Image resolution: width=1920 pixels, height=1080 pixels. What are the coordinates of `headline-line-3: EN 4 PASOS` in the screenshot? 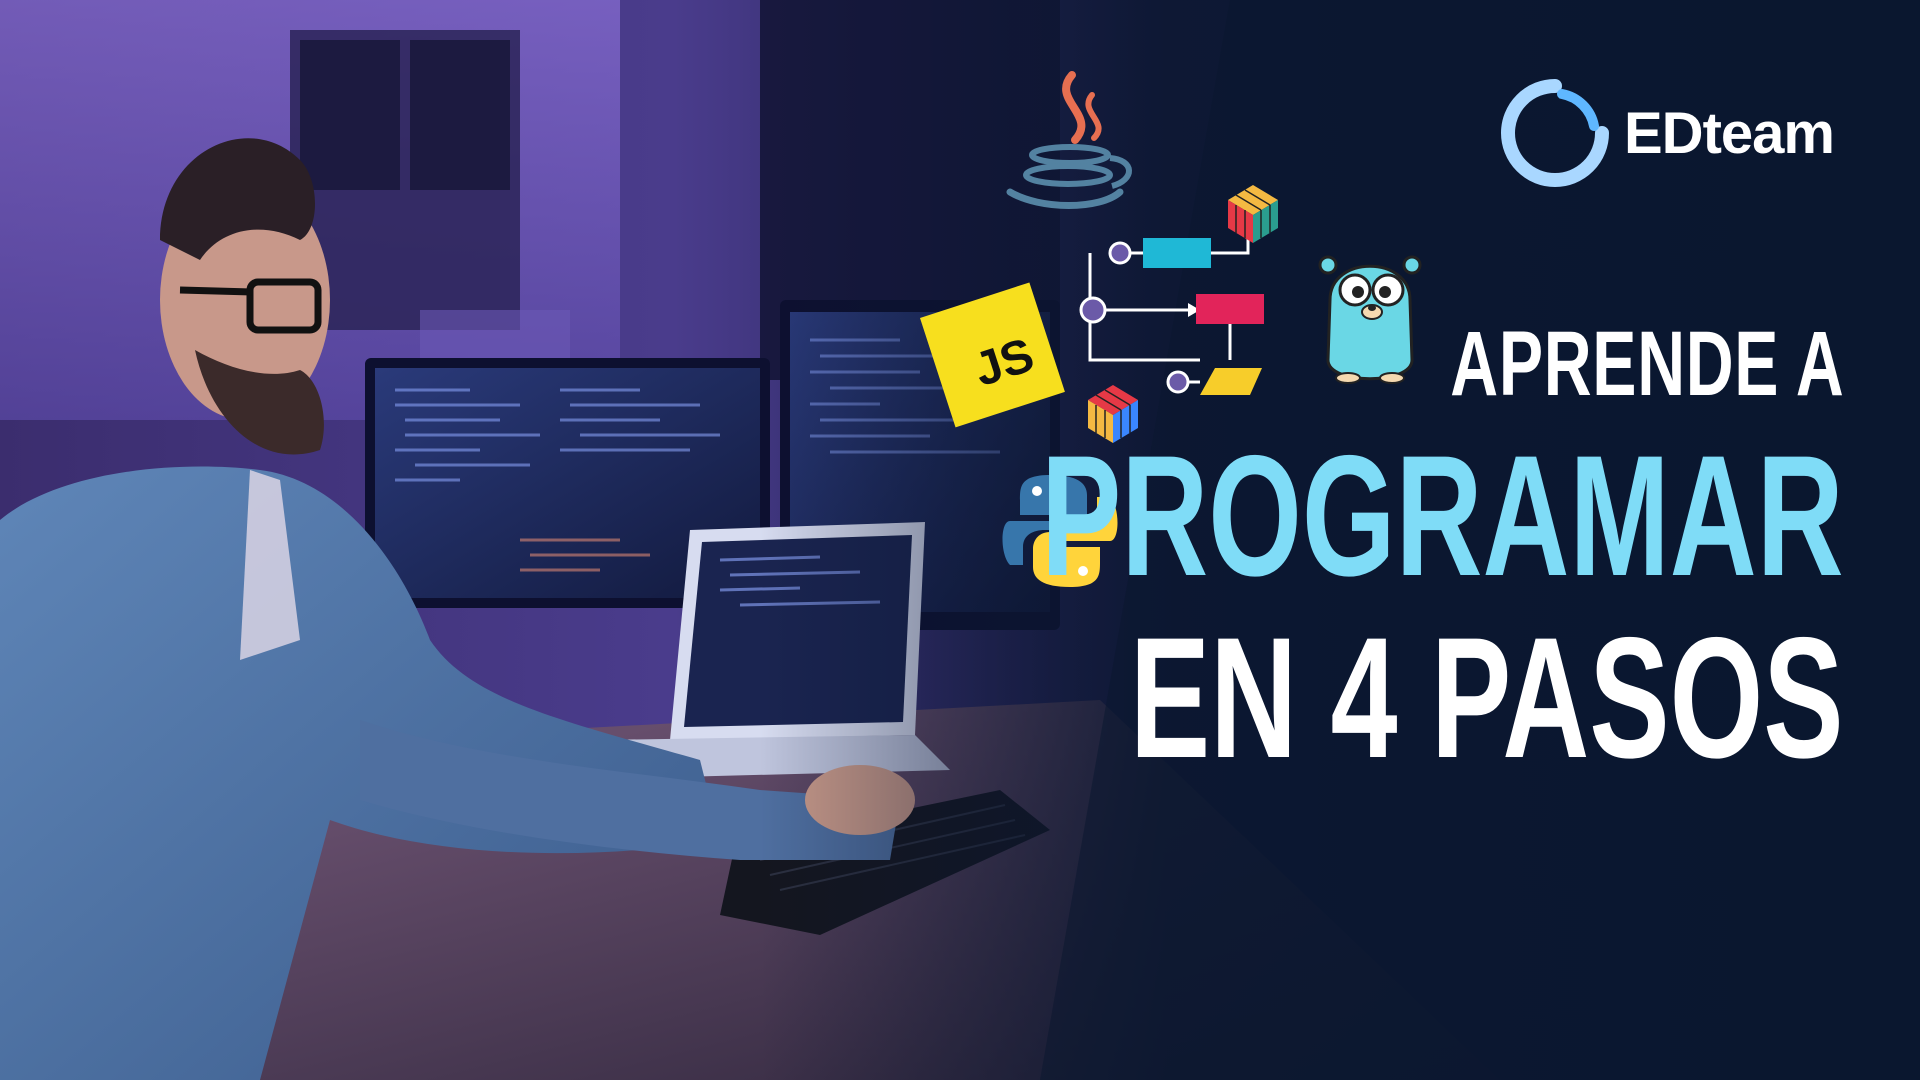 It's located at (1487, 698).